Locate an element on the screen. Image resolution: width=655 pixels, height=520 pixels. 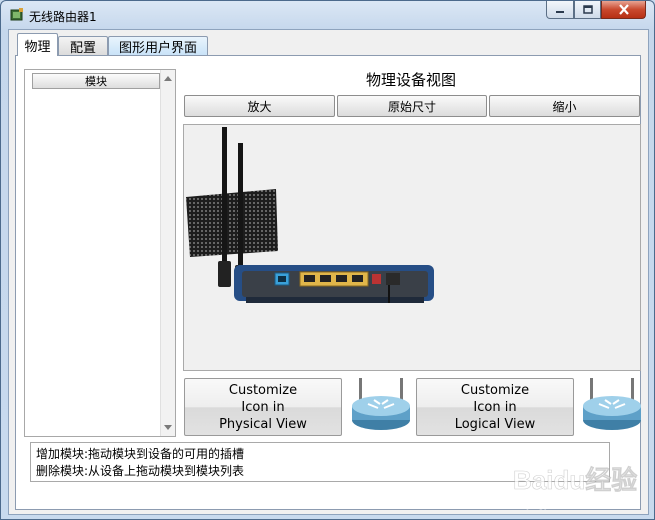
antenna-right is located at coordinates (240, 212).